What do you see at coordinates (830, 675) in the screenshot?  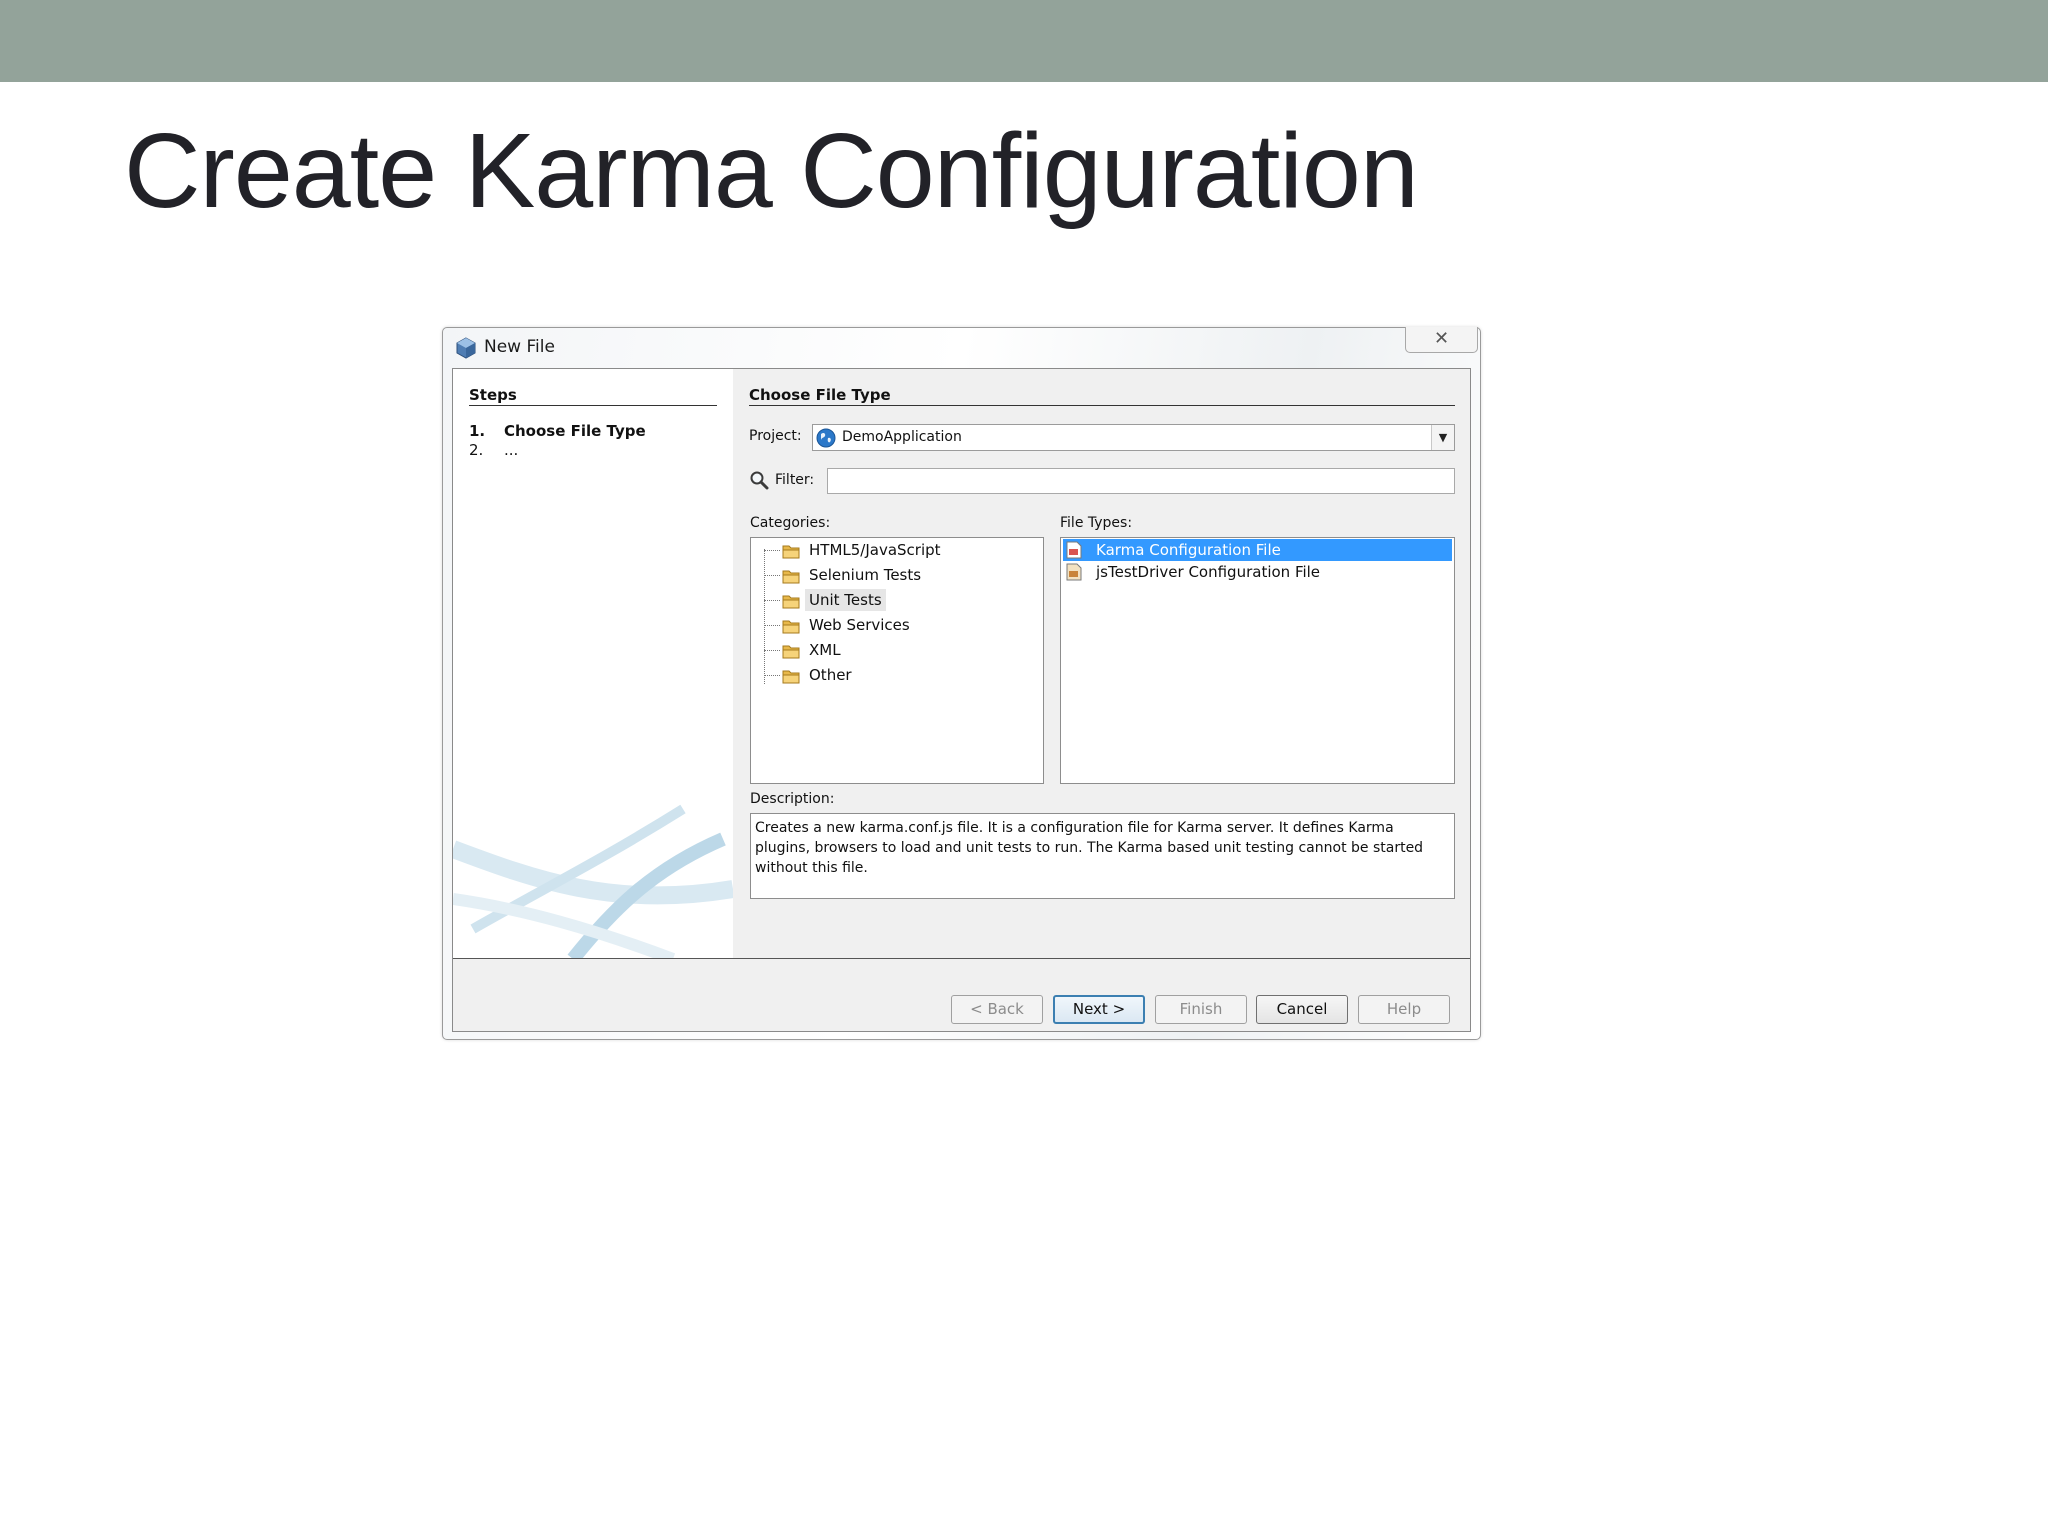 I see `category-label: Other` at bounding box center [830, 675].